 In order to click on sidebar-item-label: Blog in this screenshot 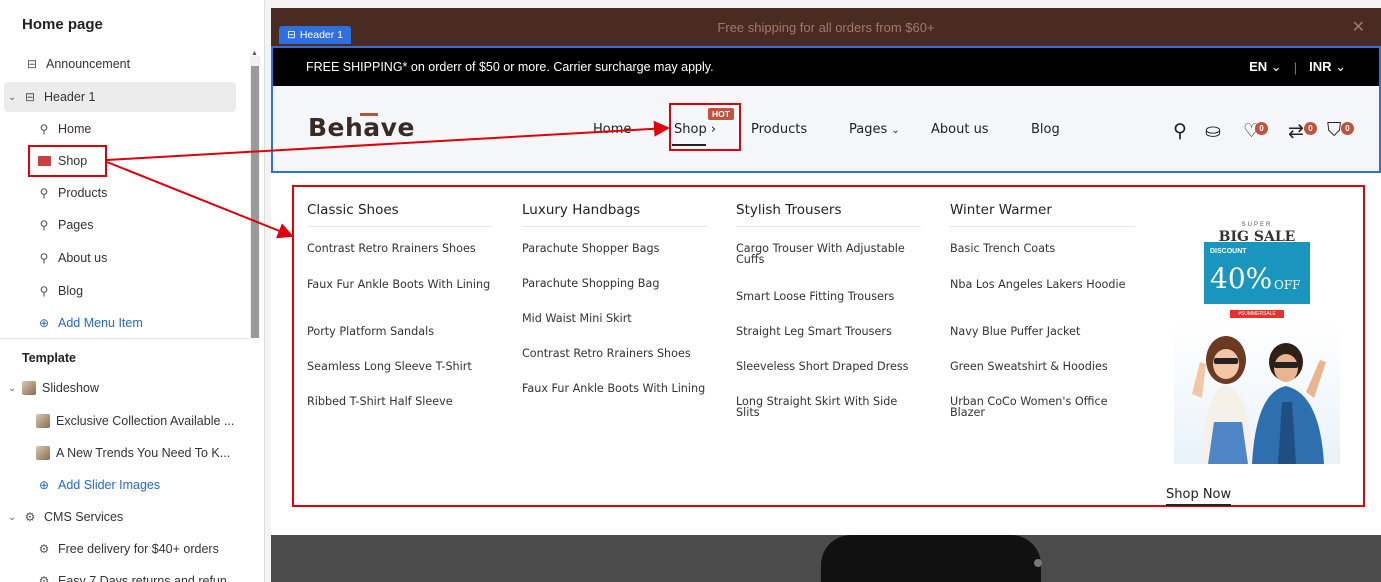, I will do `click(71, 291)`.